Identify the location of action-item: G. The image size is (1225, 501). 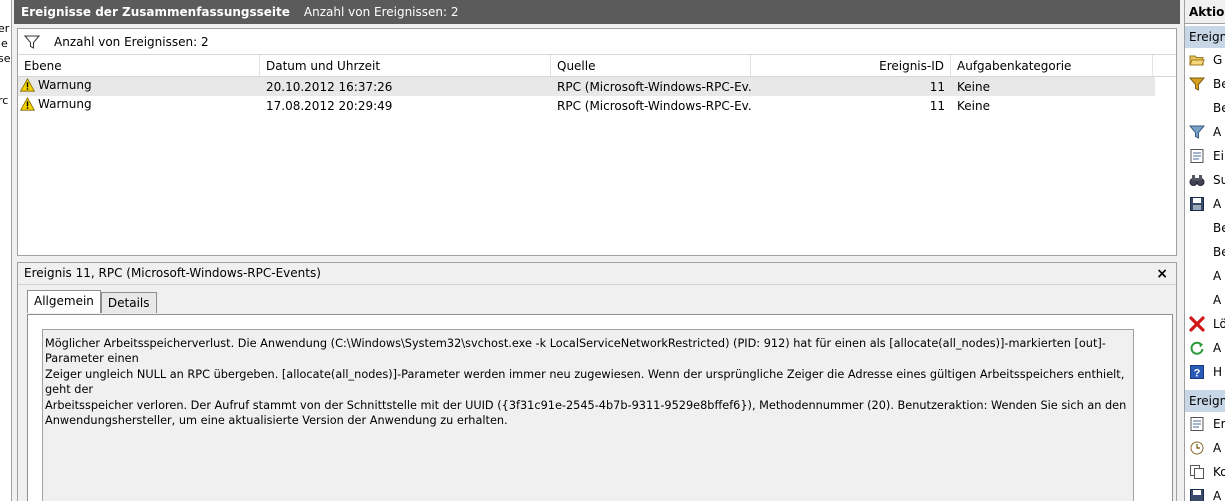
(1205, 60).